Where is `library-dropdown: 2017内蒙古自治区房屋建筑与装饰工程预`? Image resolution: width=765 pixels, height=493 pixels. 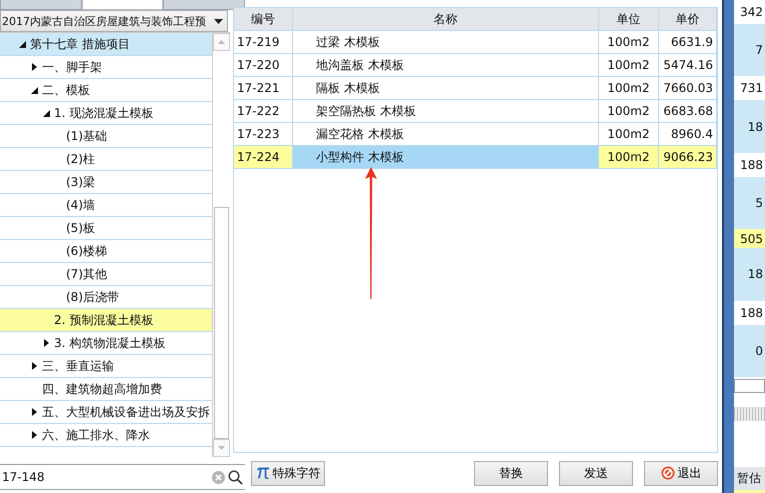 library-dropdown: 2017内蒙古自治区房屋建筑与装饰工程预 is located at coordinates (114, 21).